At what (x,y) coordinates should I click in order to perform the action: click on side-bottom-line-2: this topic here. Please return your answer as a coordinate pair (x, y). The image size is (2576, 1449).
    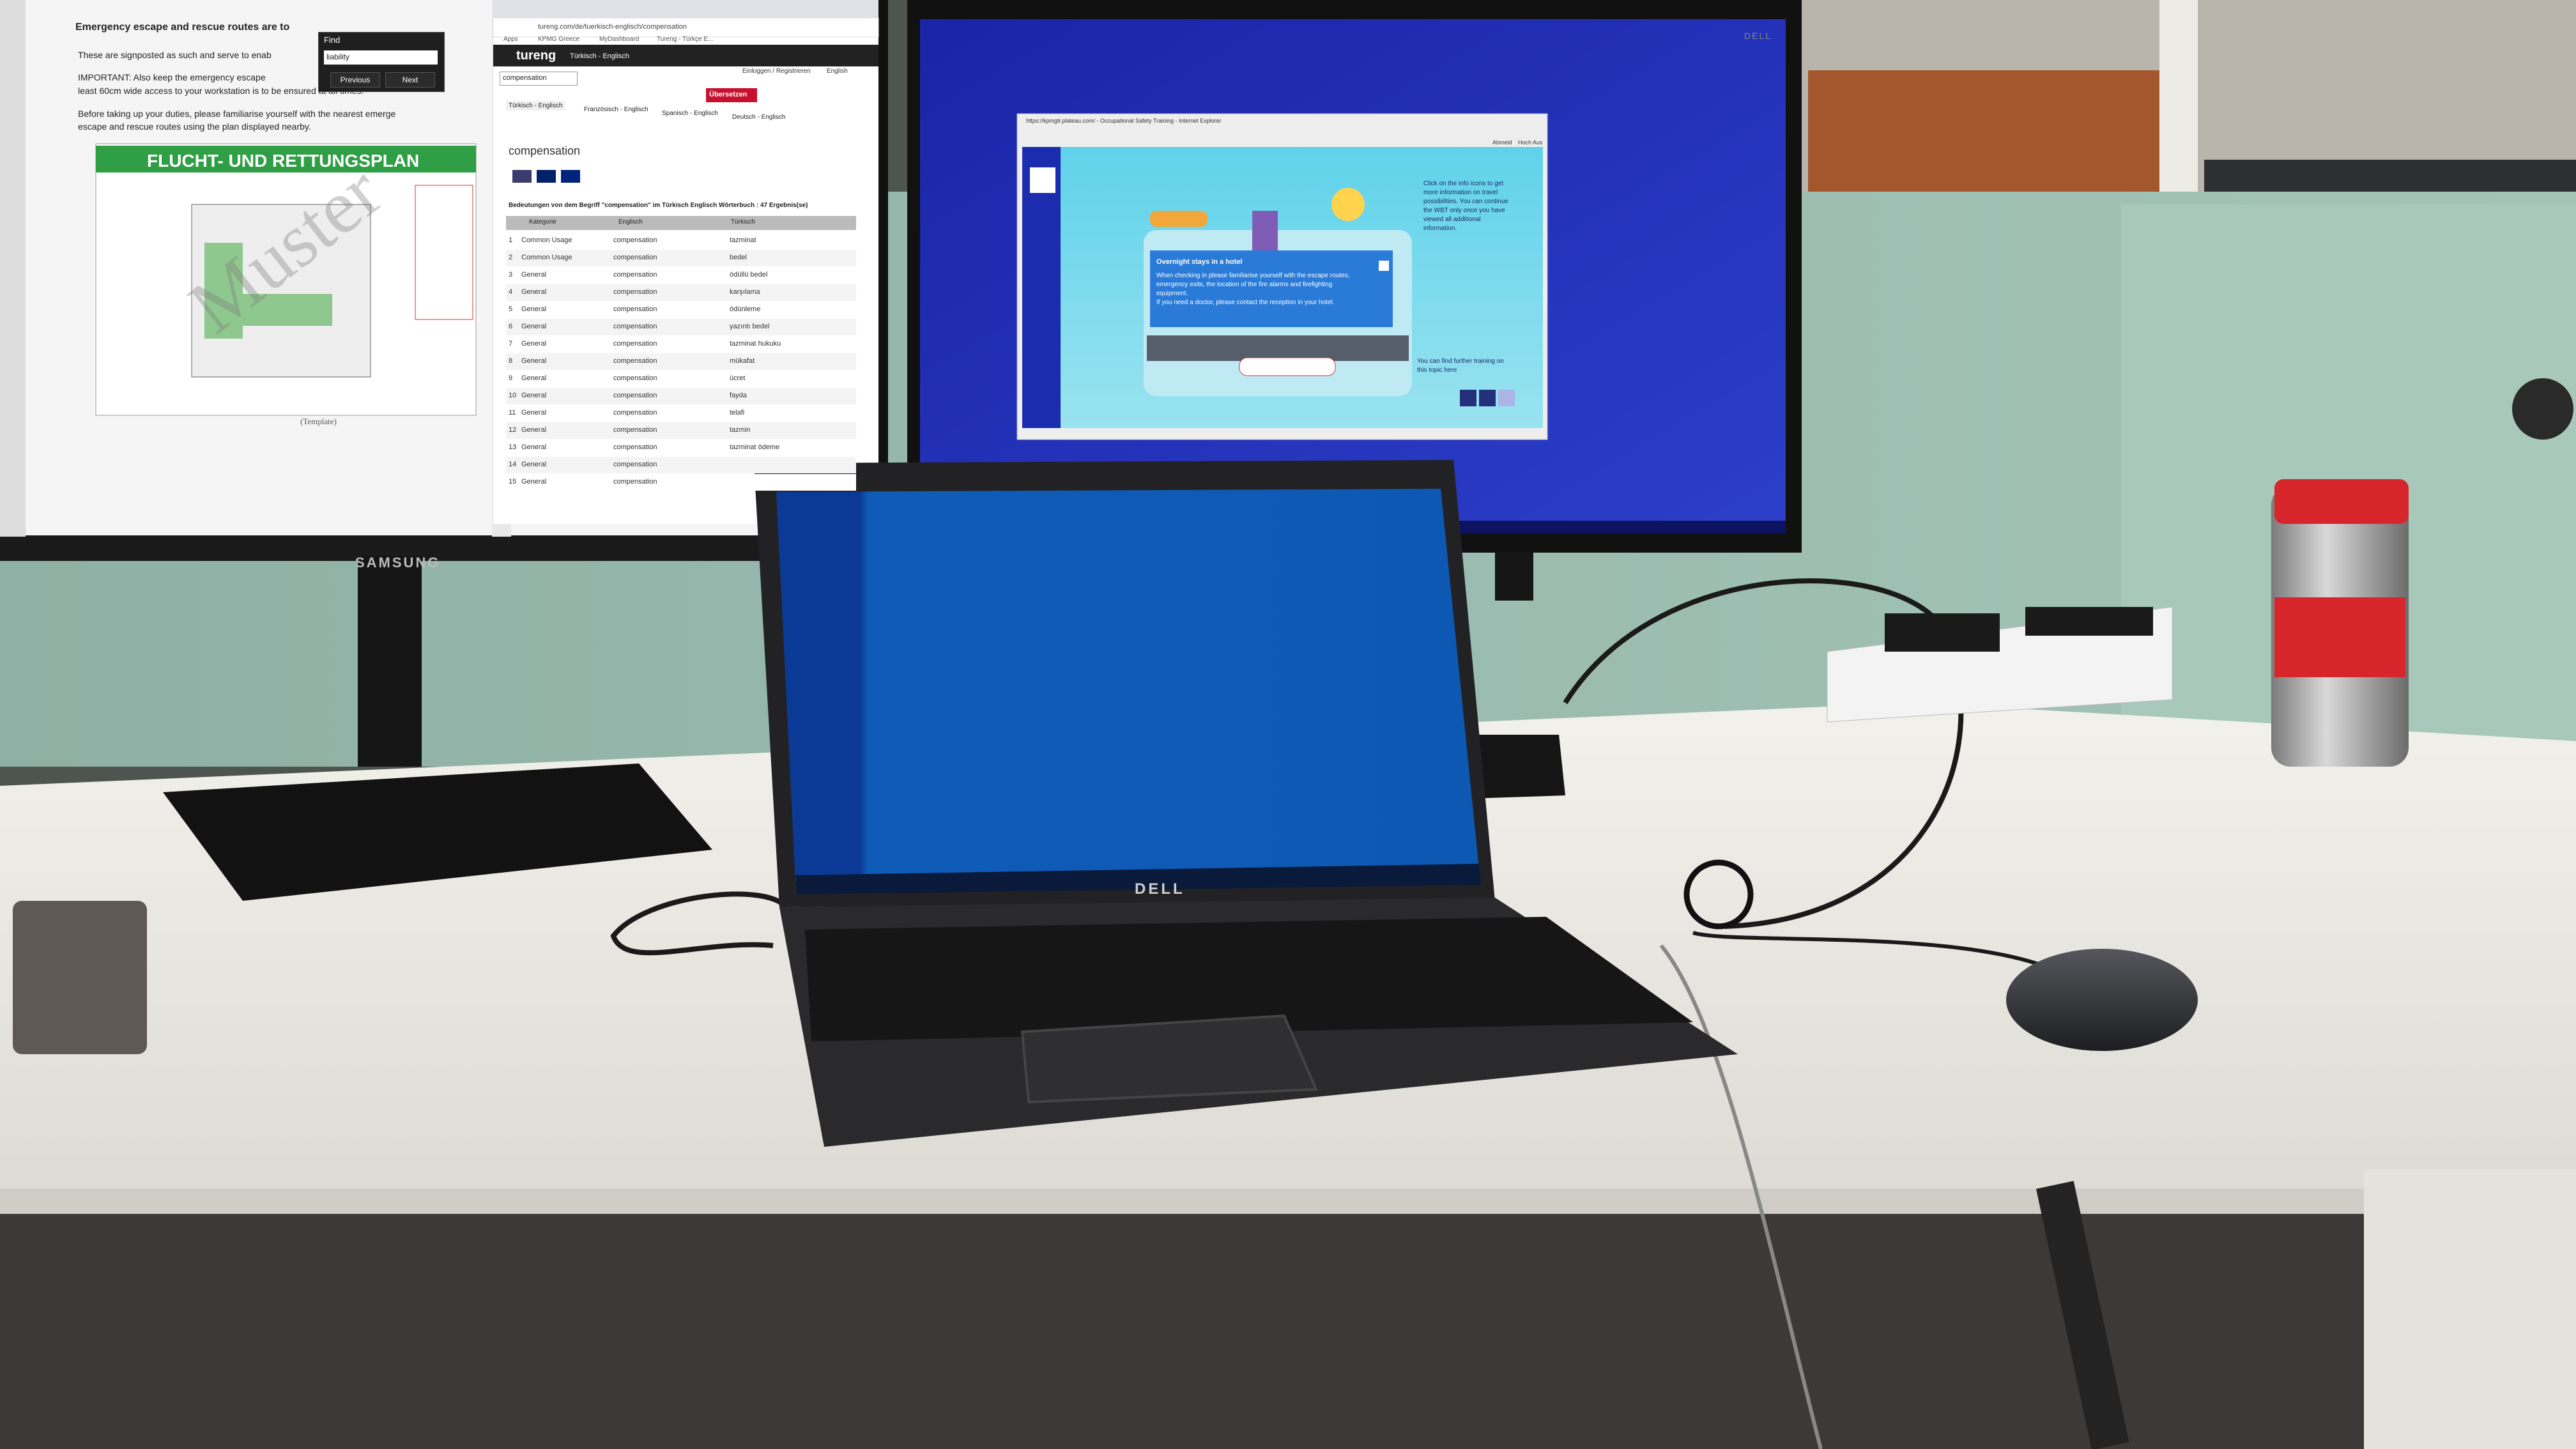
    Looking at the image, I should click on (1437, 370).